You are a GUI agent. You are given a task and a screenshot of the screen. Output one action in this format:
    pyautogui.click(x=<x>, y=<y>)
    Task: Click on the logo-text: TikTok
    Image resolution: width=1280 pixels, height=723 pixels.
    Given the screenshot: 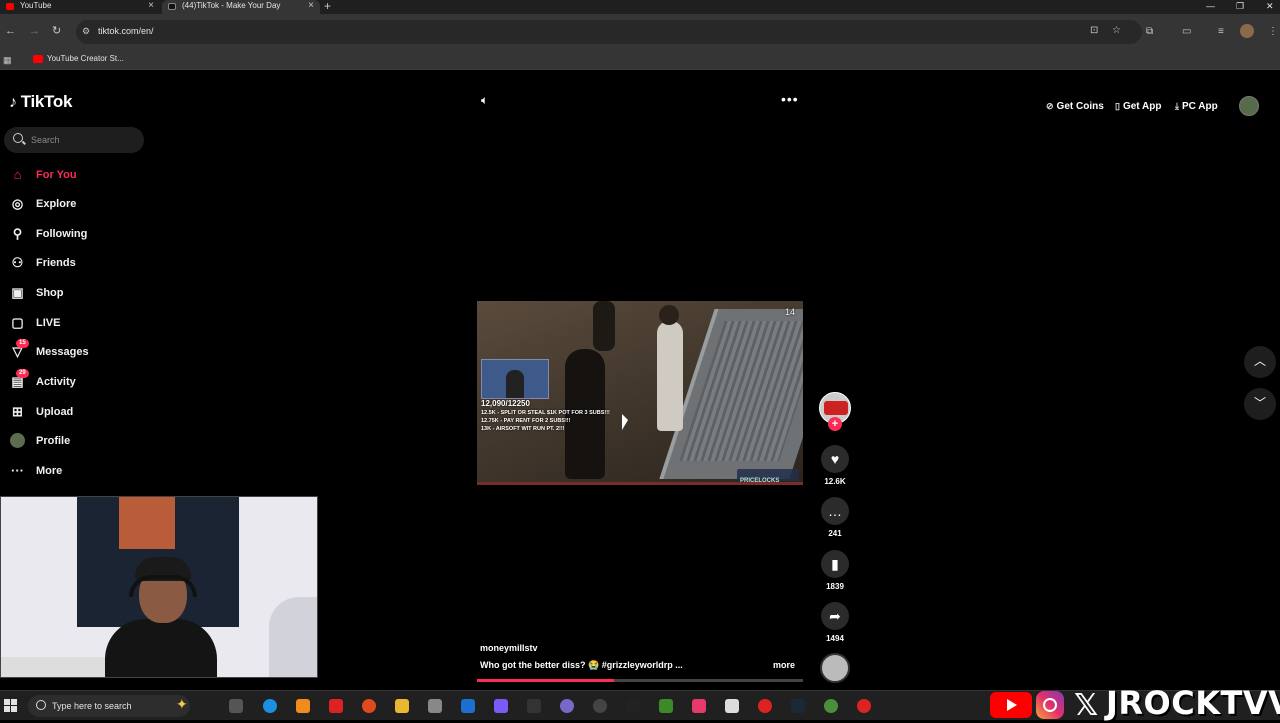 What is the action you would take?
    pyautogui.click(x=46, y=101)
    